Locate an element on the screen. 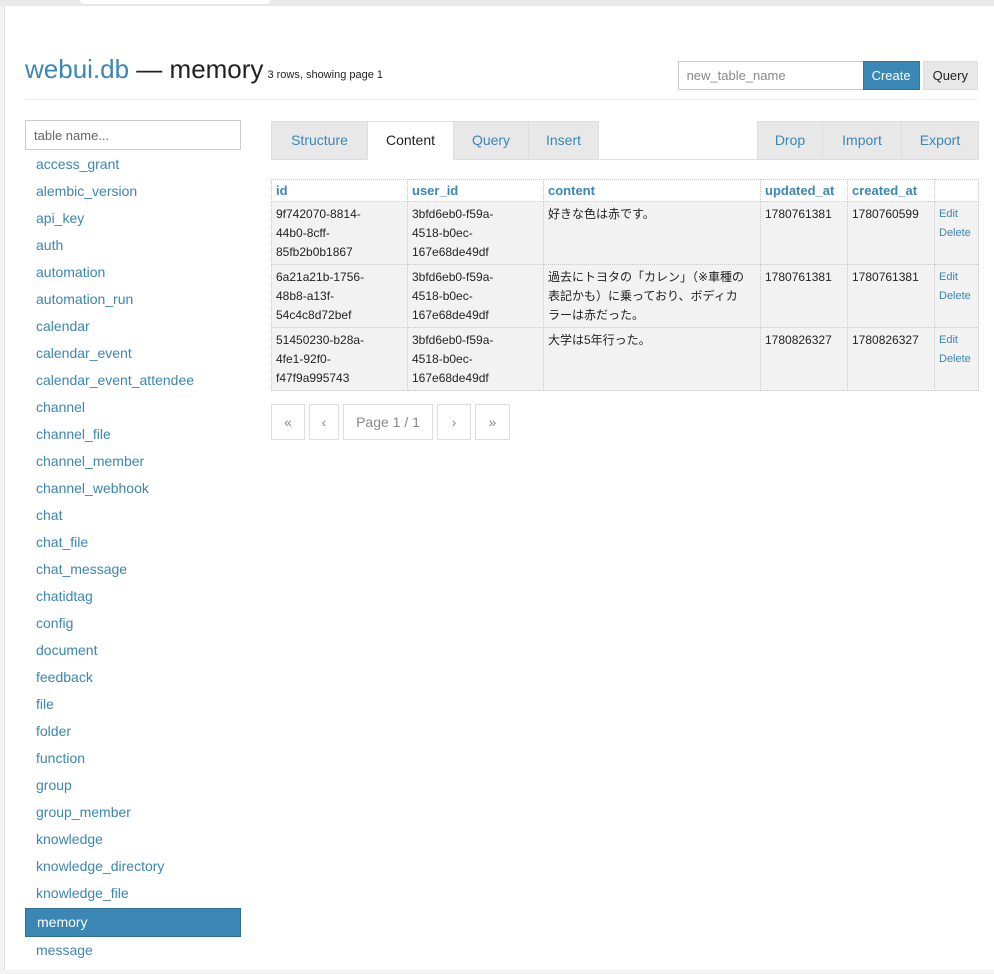 The height and width of the screenshot is (974, 994). cell-id: 9f742070-8814- 44b0-8cff- 85fb2b0b1867 is located at coordinates (339, 233).